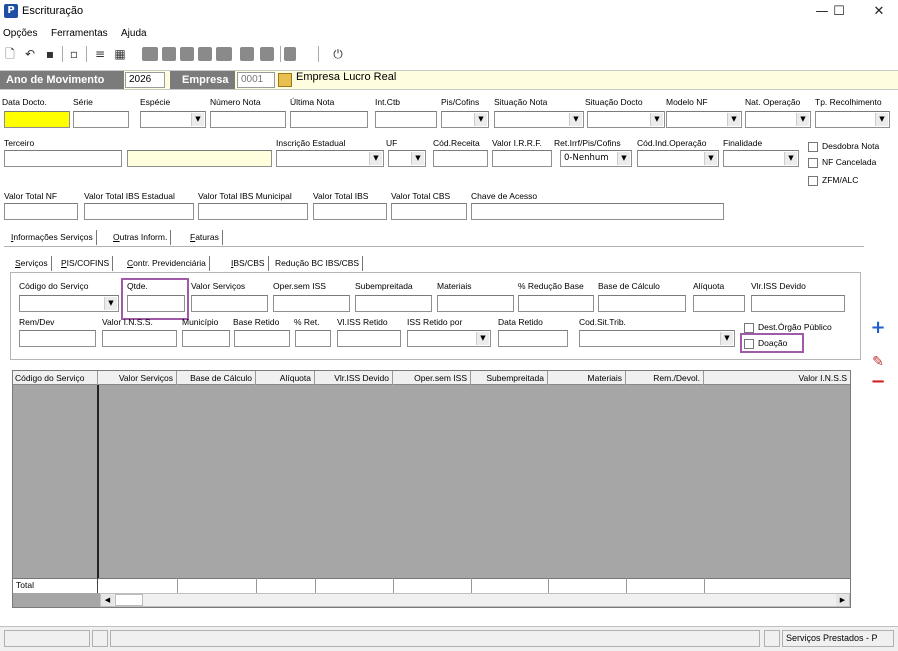  I want to click on open-folder-icon, so click(285, 80).